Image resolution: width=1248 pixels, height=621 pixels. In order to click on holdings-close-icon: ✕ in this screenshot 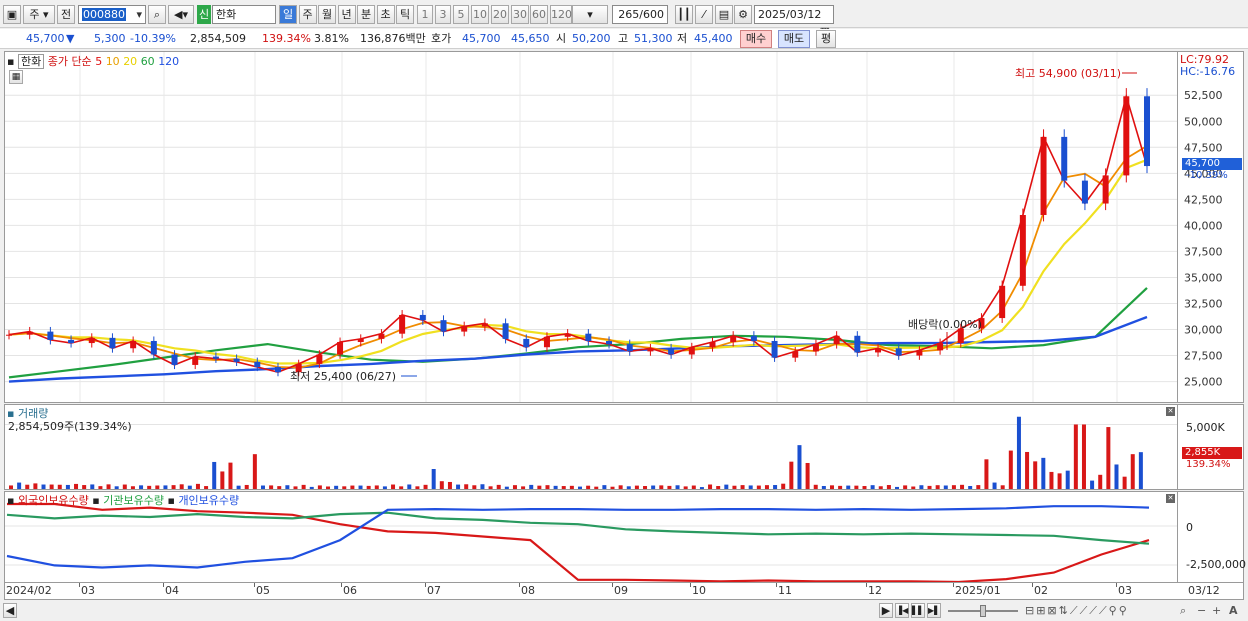, I will do `click(1170, 498)`.